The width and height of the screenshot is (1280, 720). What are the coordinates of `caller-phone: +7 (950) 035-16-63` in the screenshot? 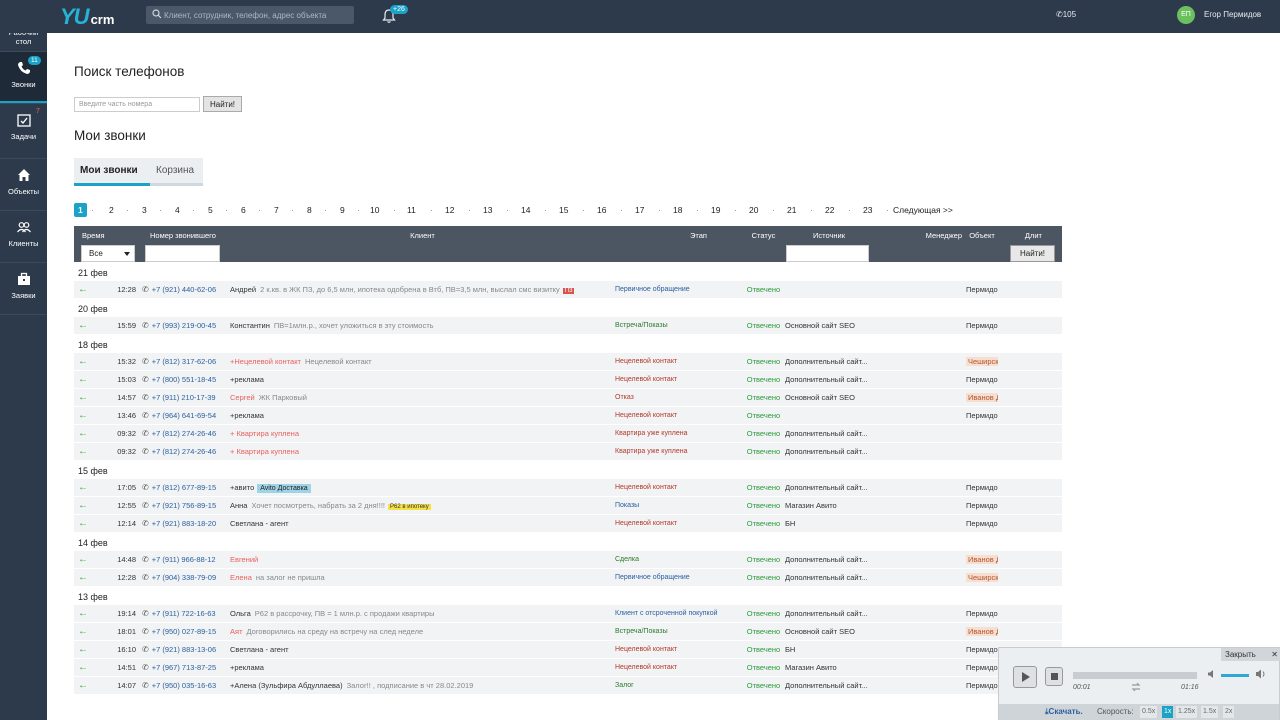 It's located at (184, 685).